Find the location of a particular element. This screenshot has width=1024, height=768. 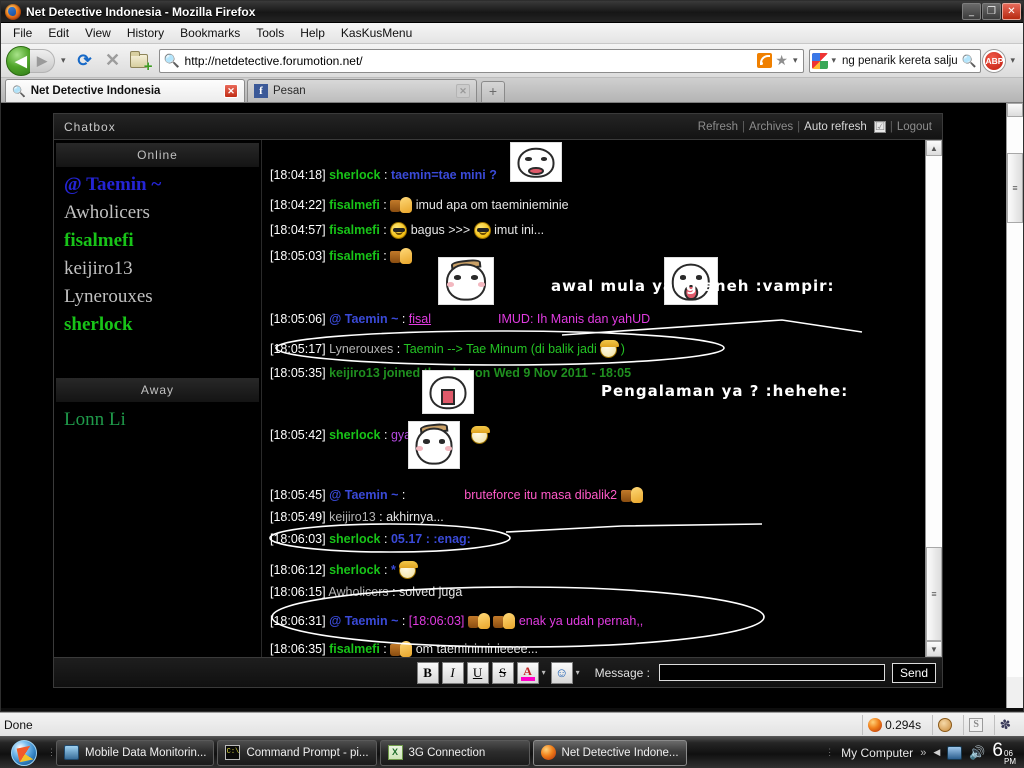

user-awholicers: Awholicers is located at coordinates (162, 213).